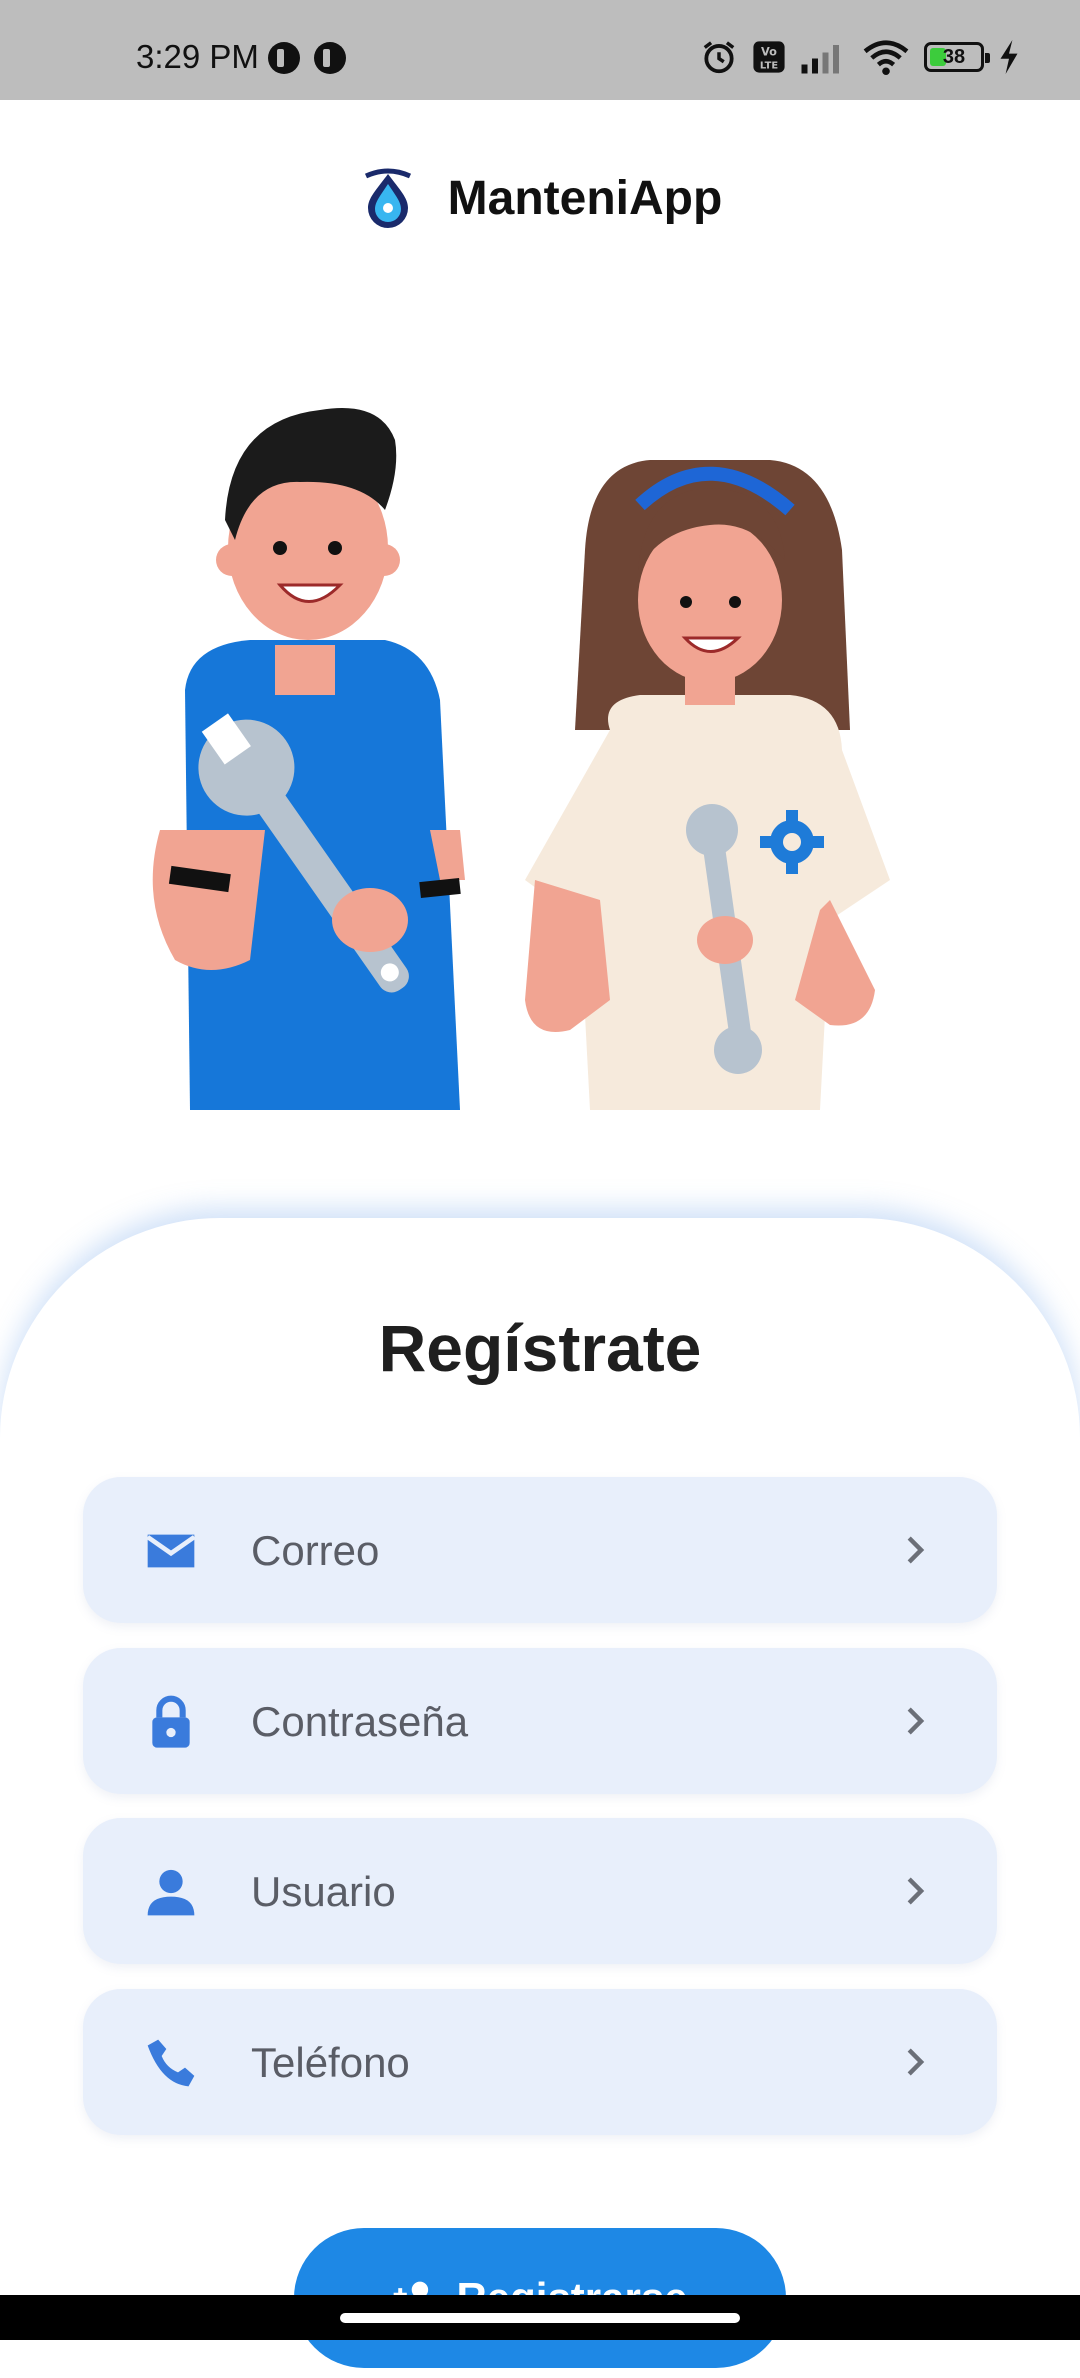  What do you see at coordinates (707, 785) in the screenshot?
I see `woman-figure` at bounding box center [707, 785].